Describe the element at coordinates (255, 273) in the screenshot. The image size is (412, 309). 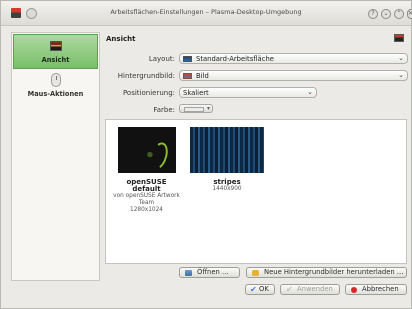
I see `download-icon` at that location.